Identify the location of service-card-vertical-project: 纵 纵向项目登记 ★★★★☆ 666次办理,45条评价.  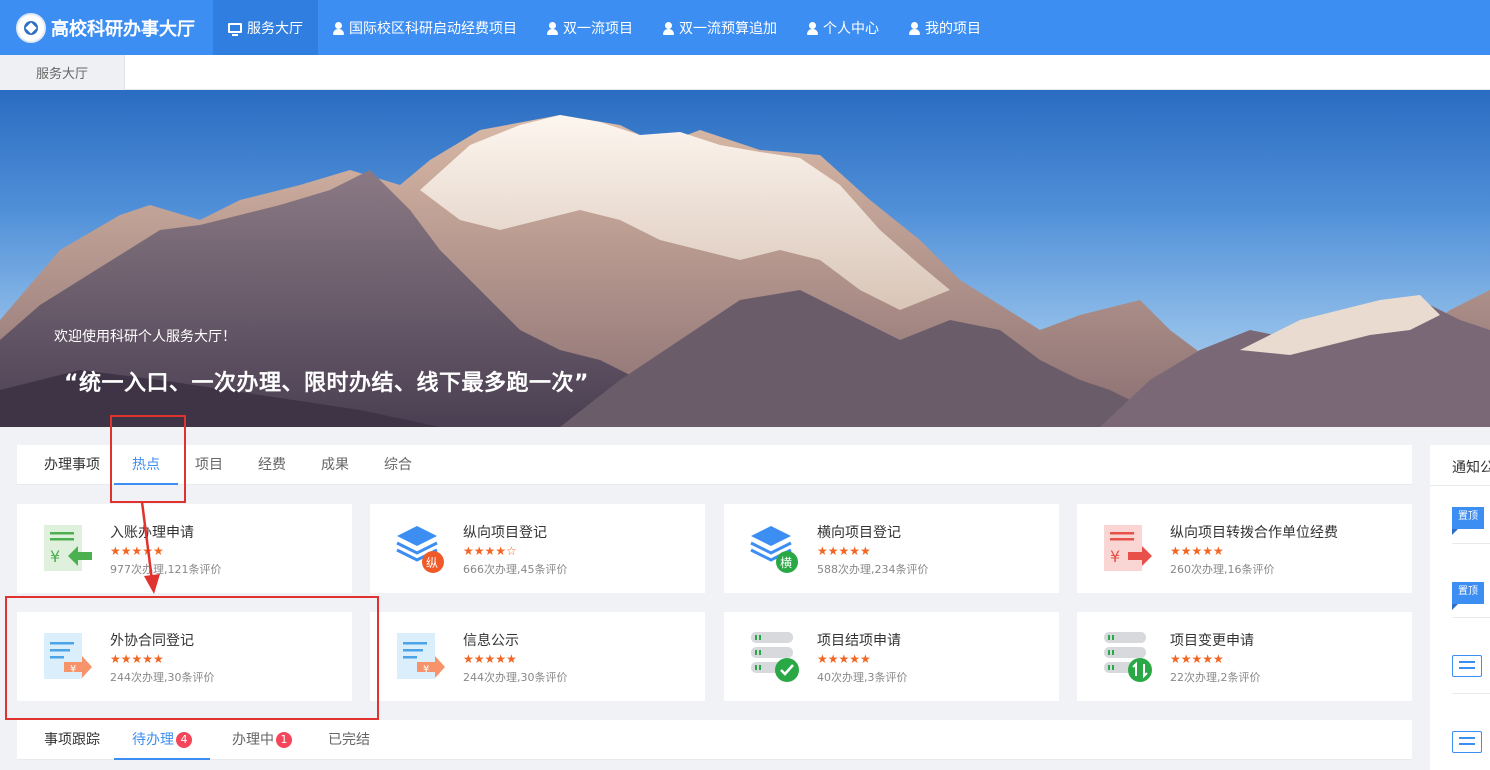
(537, 548).